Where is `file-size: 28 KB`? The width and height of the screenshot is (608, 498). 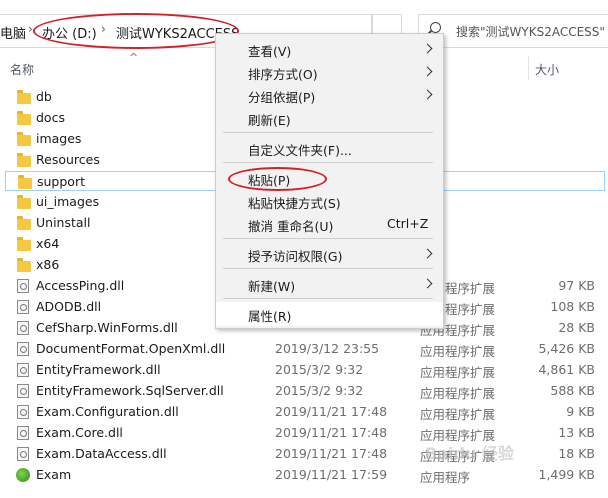 file-size: 28 KB is located at coordinates (576, 327).